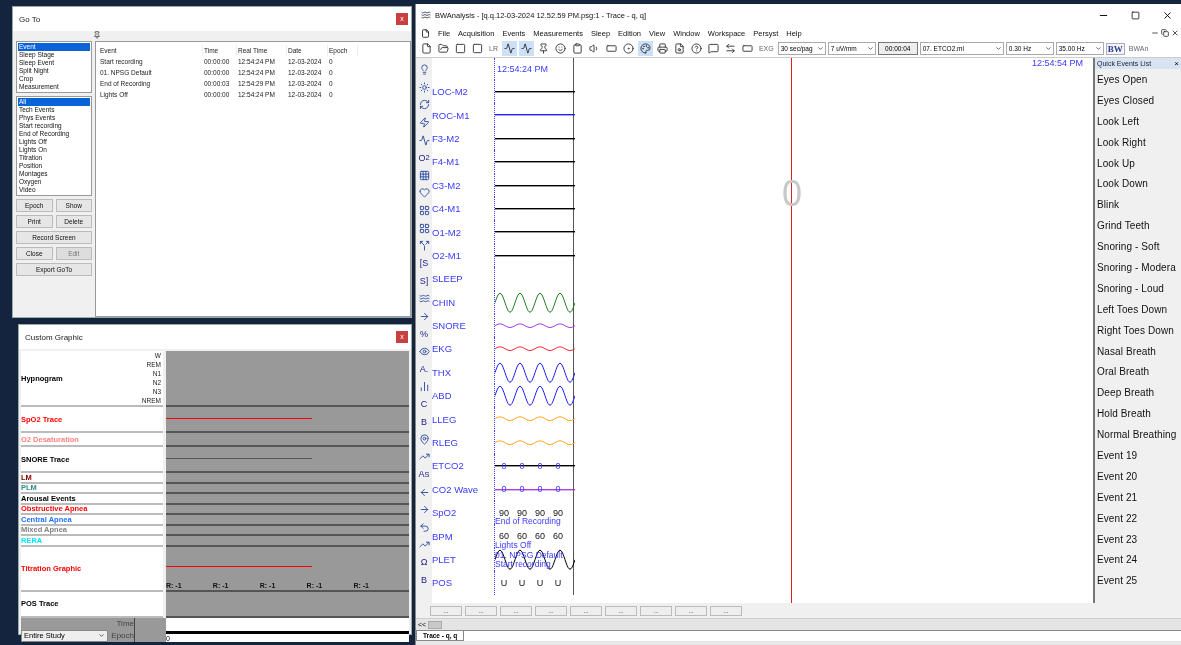 Image resolution: width=1181 pixels, height=645 pixels. Describe the element at coordinates (1138, 351) in the screenshot. I see `quick-event-item: Nasal Breath` at that location.